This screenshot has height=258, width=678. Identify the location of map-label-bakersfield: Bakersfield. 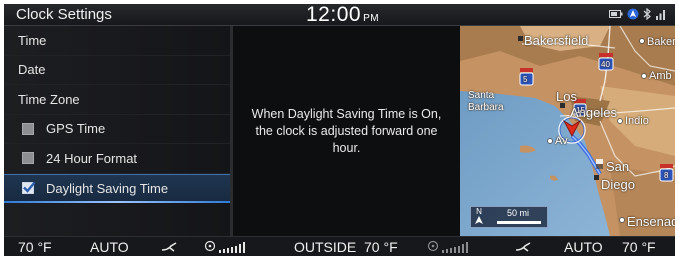
(556, 40).